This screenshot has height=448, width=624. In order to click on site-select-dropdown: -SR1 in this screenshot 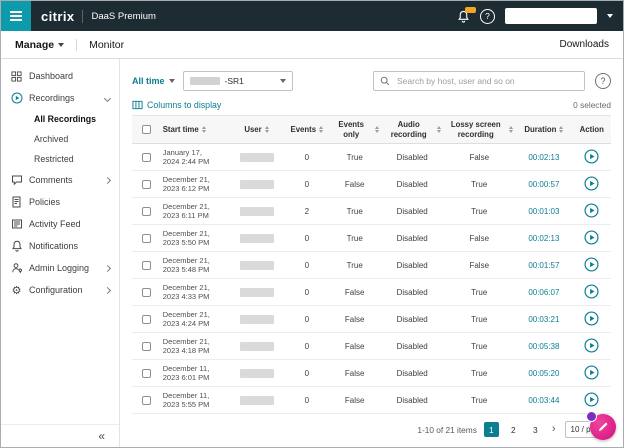, I will do `click(237, 81)`.